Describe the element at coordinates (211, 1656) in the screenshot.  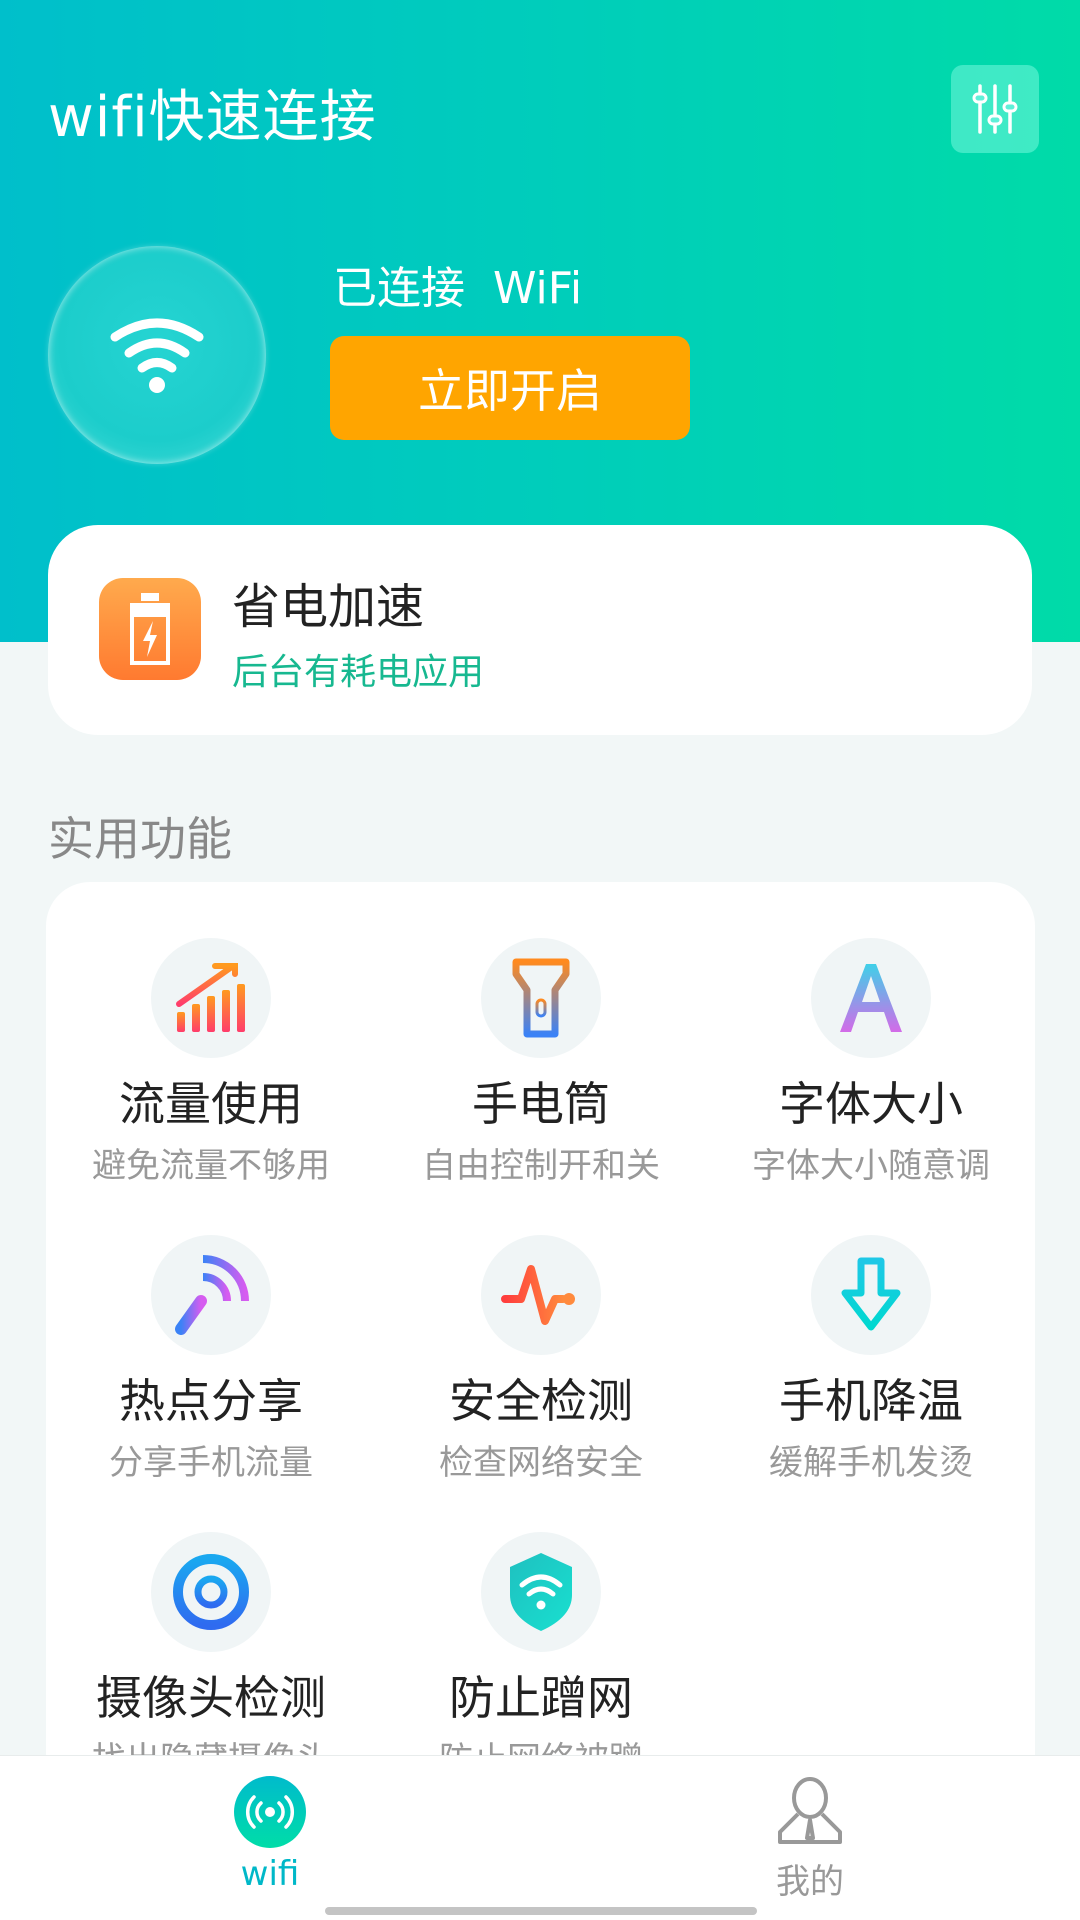
I see `feature-camera-detect: 摄像头检测 找出隐藏摄像头` at that location.